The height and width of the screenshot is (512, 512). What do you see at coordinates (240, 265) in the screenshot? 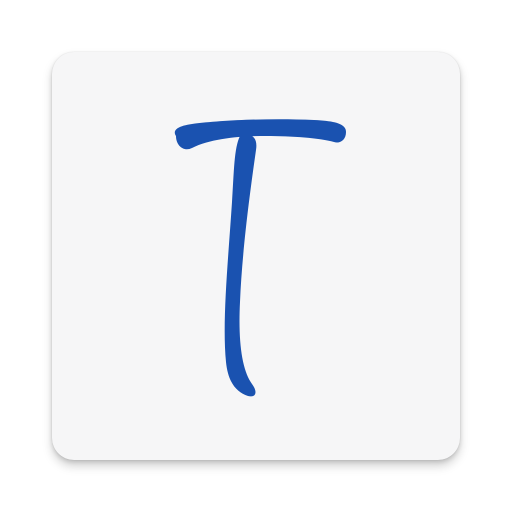
I see `letter-t-stem` at bounding box center [240, 265].